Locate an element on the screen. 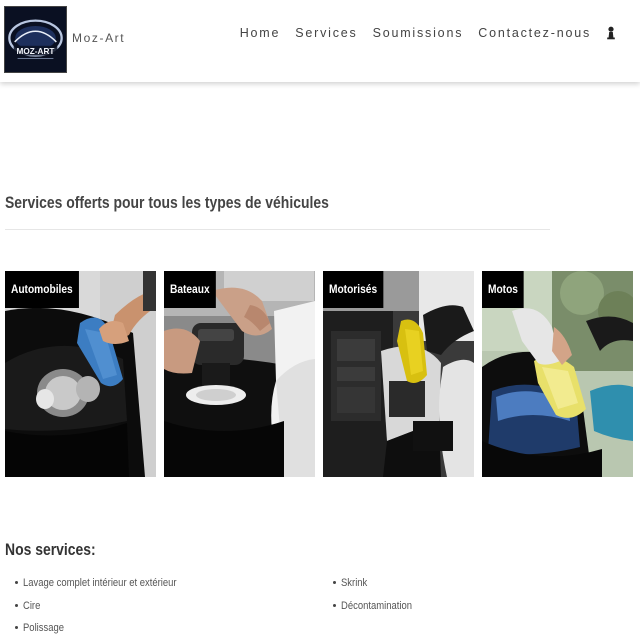 The image size is (640, 640). tile-label-motorises: Motorisés is located at coordinates (353, 289).